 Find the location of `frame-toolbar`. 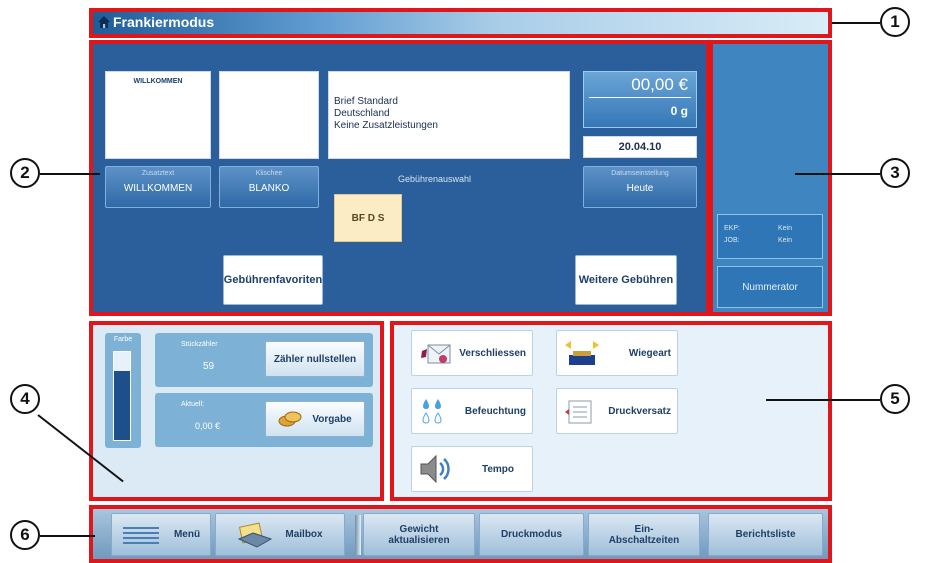

frame-toolbar is located at coordinates (460, 534).